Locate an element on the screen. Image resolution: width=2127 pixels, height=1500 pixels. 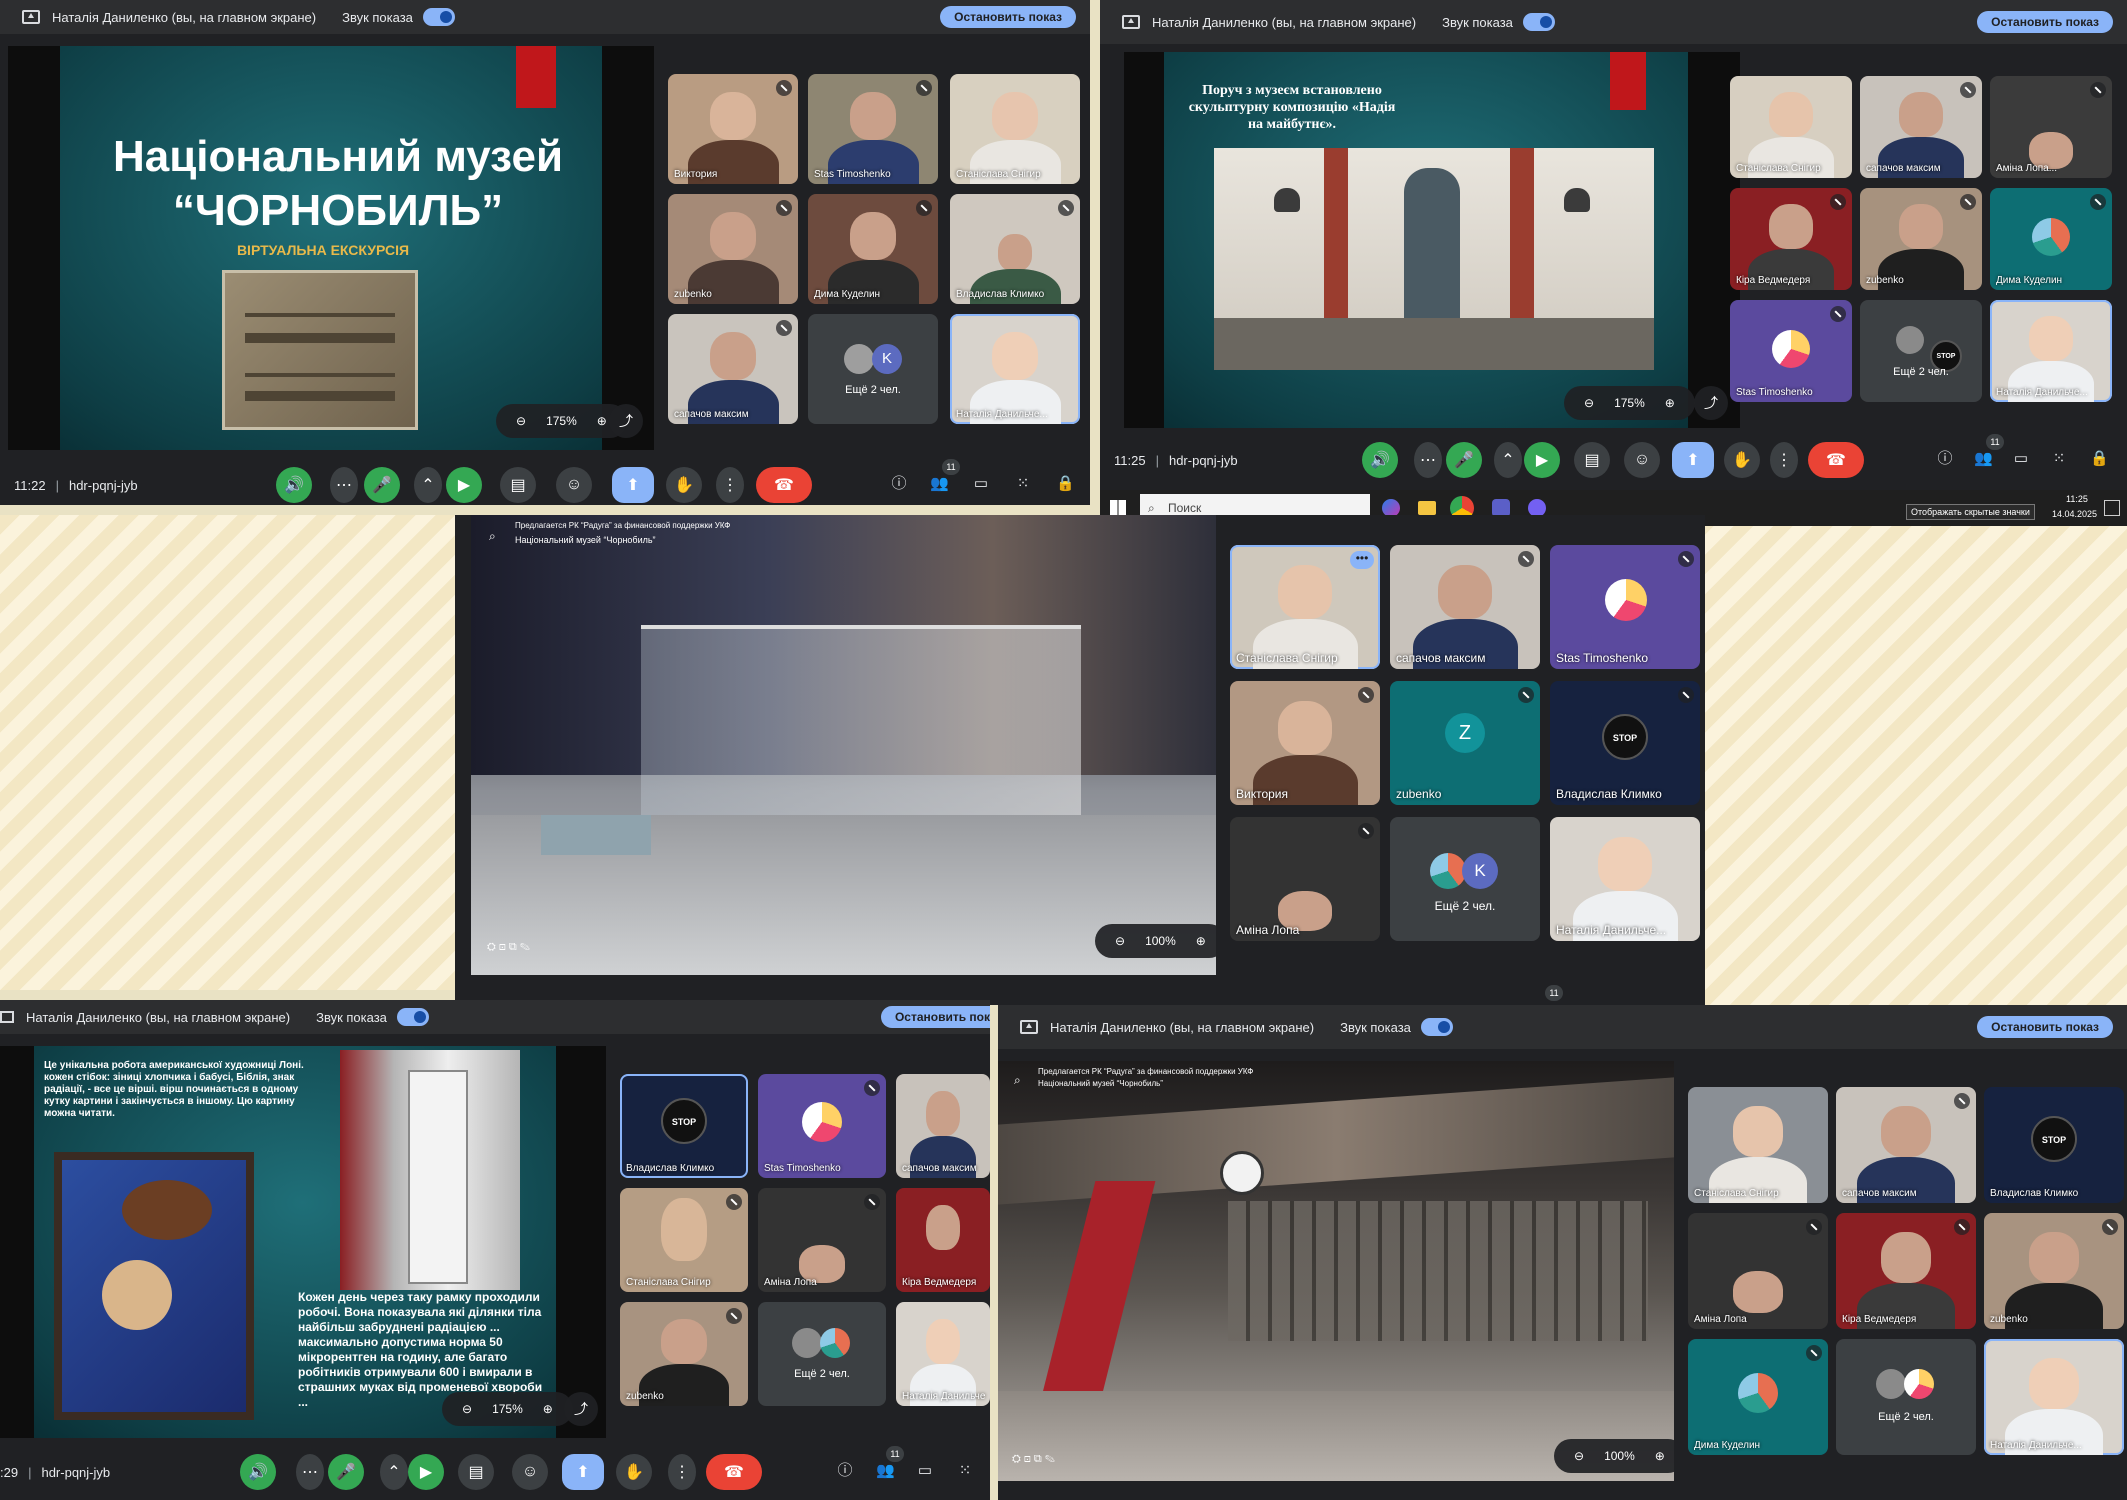
more-options-icon: ••• is located at coordinates (1362, 560).